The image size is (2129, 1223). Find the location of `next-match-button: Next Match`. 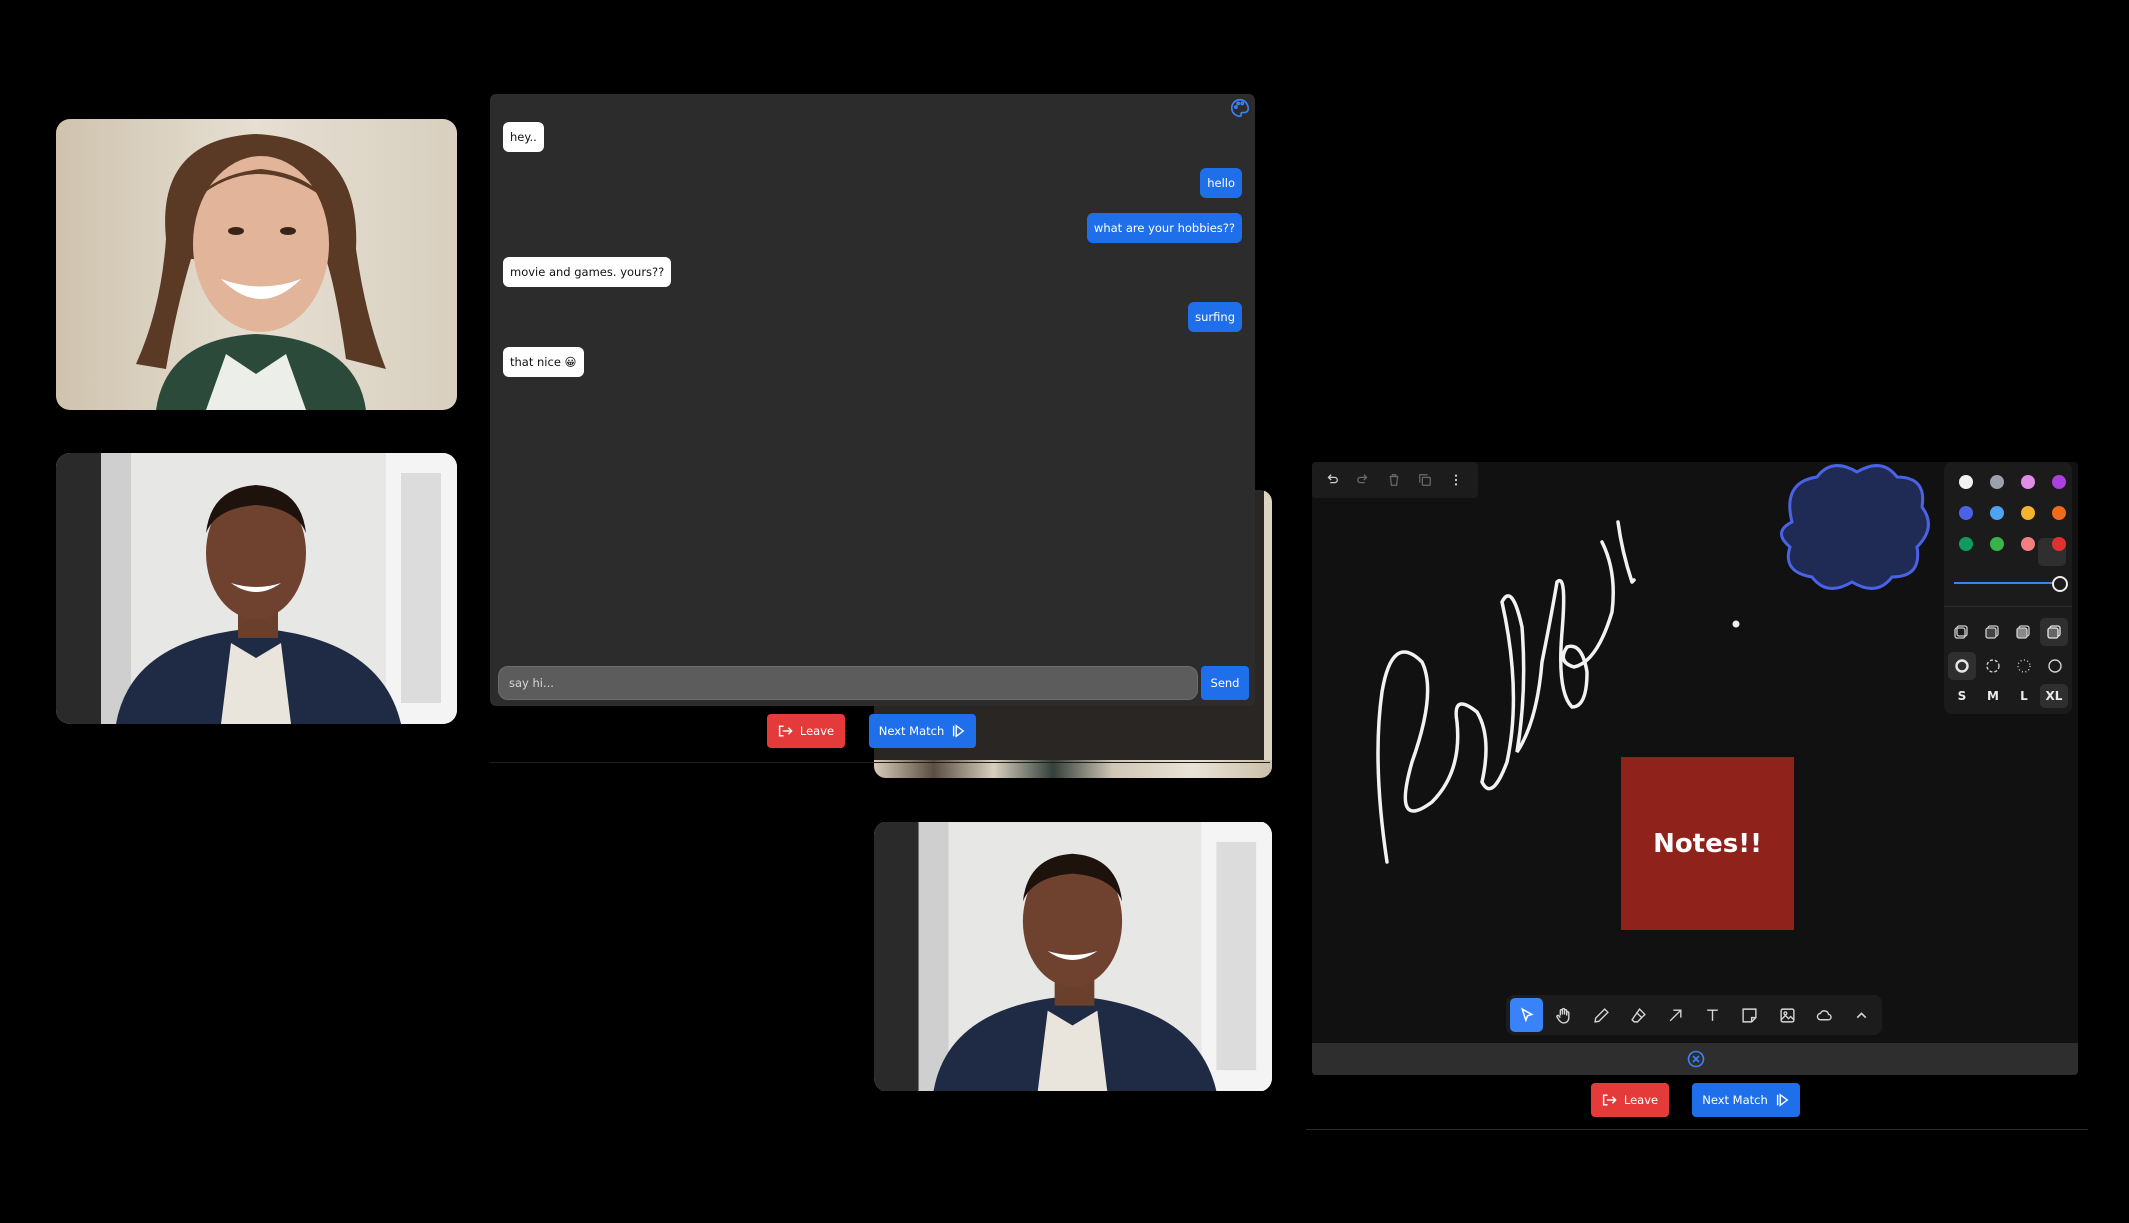

next-match-button: Next Match is located at coordinates (922, 731).